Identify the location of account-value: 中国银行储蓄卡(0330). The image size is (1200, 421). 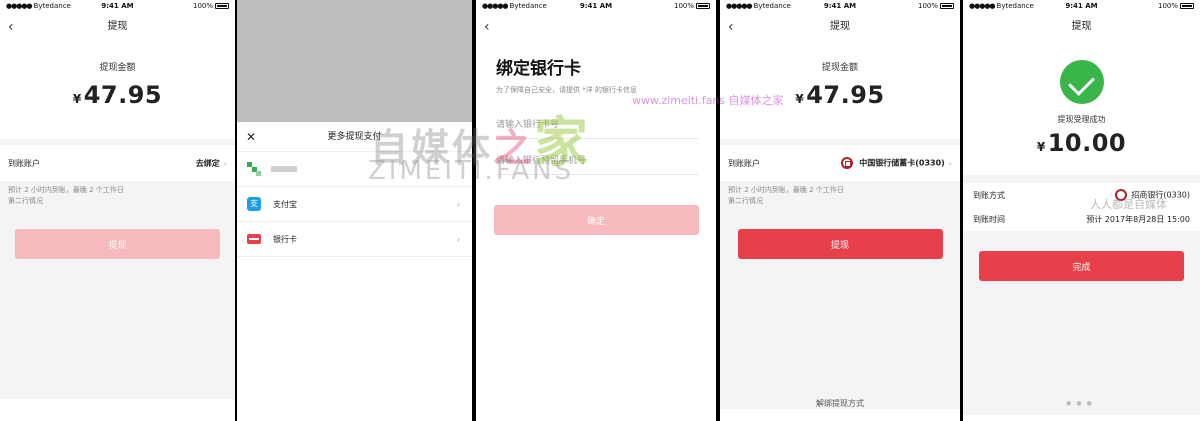
(902, 163).